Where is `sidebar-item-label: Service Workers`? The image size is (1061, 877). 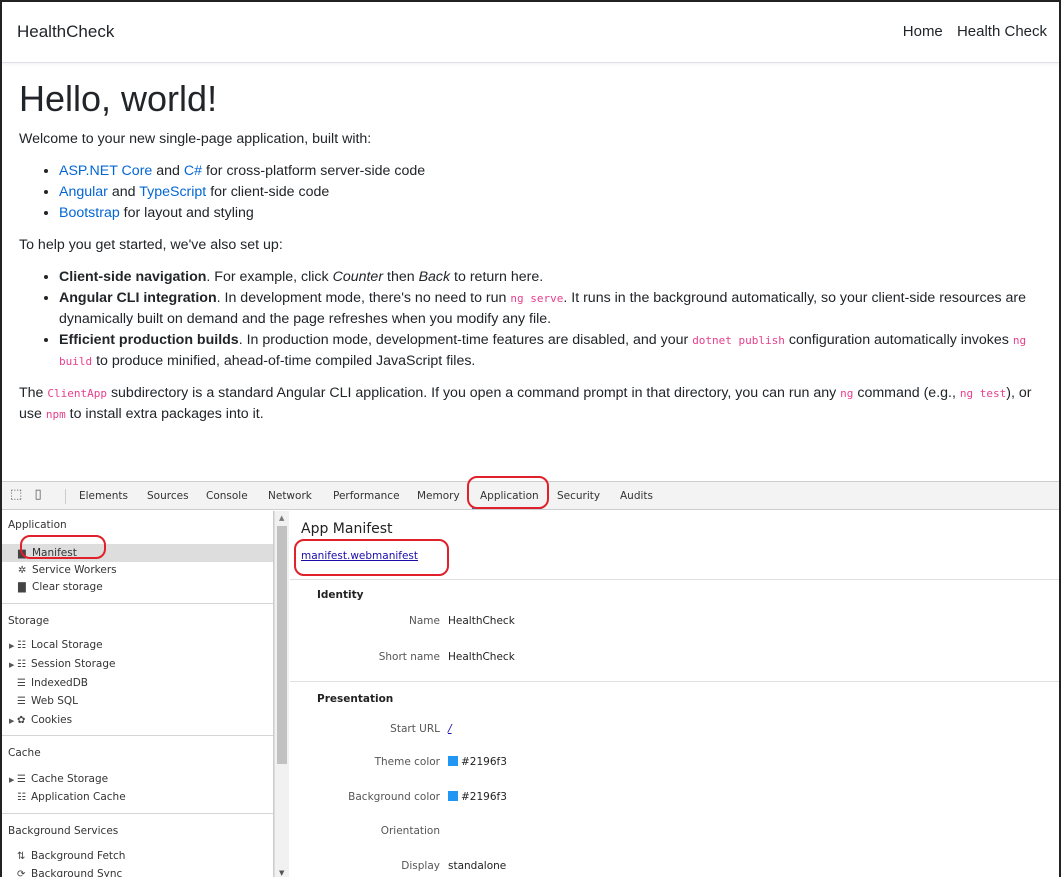
sidebar-item-label: Service Workers is located at coordinates (74, 570).